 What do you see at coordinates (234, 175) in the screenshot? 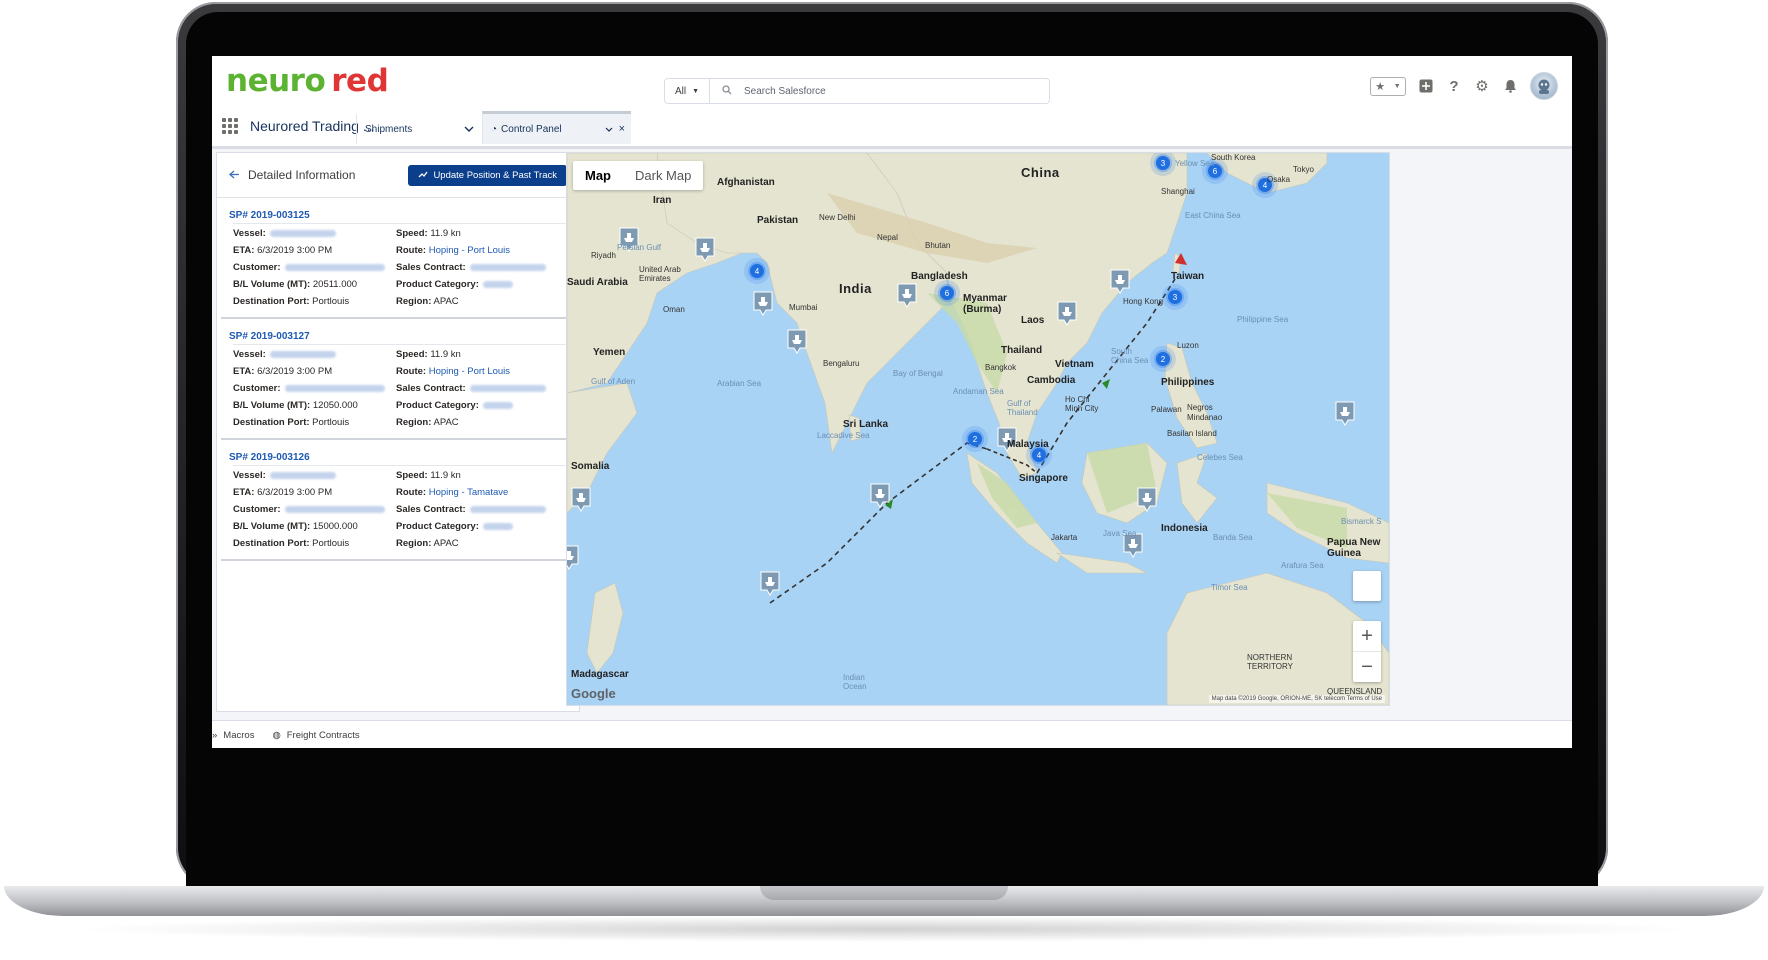
I see `back-arrow-icon` at bounding box center [234, 175].